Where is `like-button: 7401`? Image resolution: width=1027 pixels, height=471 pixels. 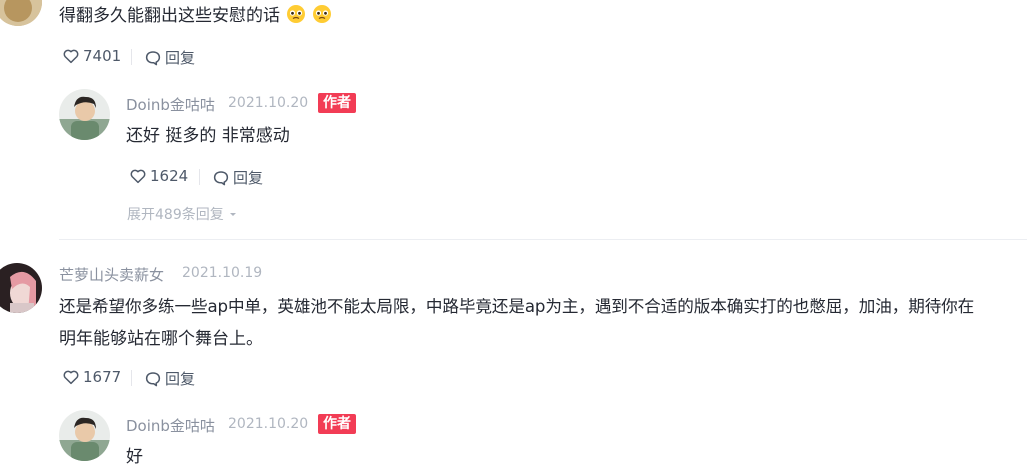
like-button: 7401 is located at coordinates (91, 56).